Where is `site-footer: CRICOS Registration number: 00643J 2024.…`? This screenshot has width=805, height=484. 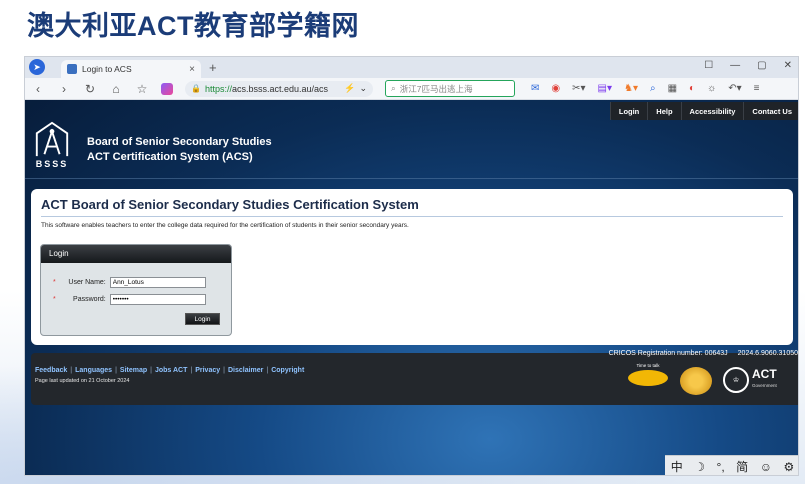 site-footer: CRICOS Registration number: 00643J 2024.… is located at coordinates (414, 377).